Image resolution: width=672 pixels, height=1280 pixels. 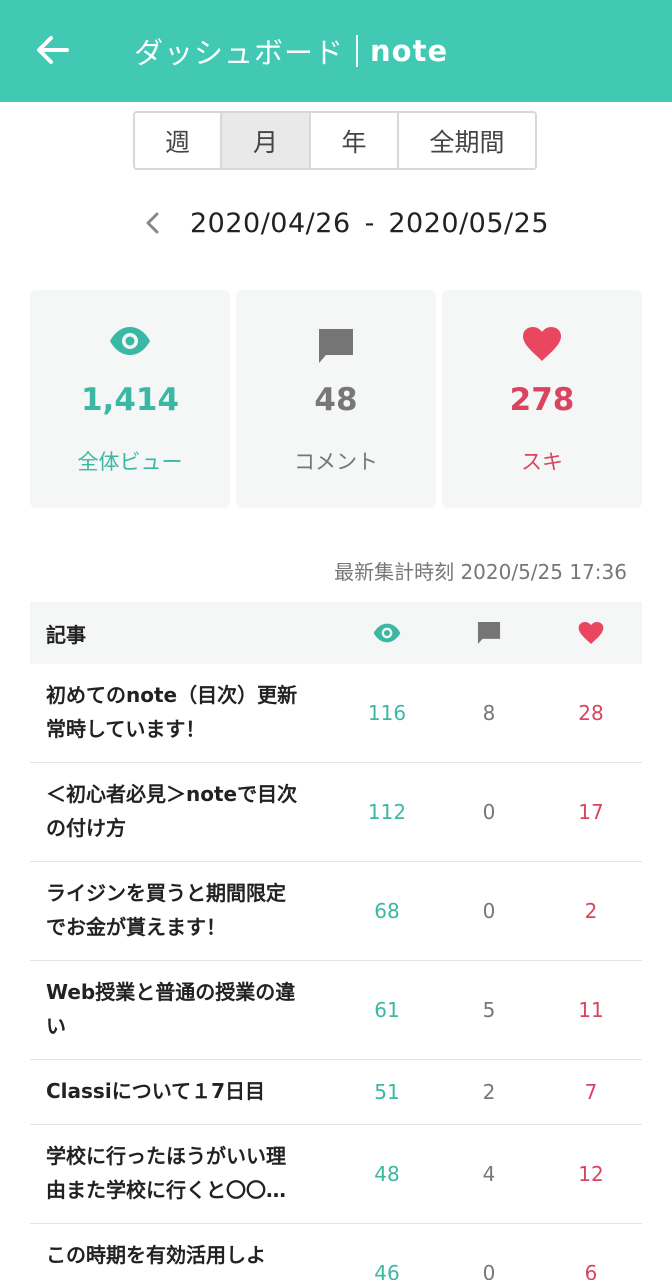 I want to click on row-comments: 4, so click(x=489, y=1174).